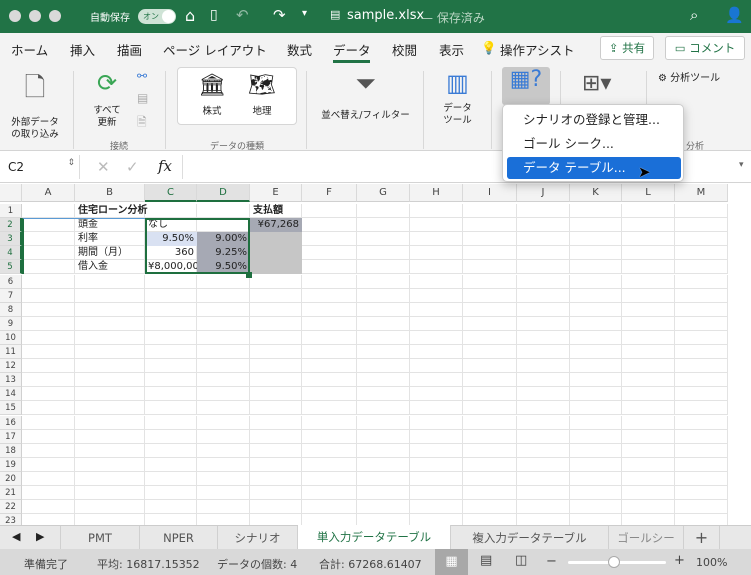 The height and width of the screenshot is (575, 751). Describe the element at coordinates (457, 98) in the screenshot. I see `data-tools-button: ▥ データ ツール` at that location.